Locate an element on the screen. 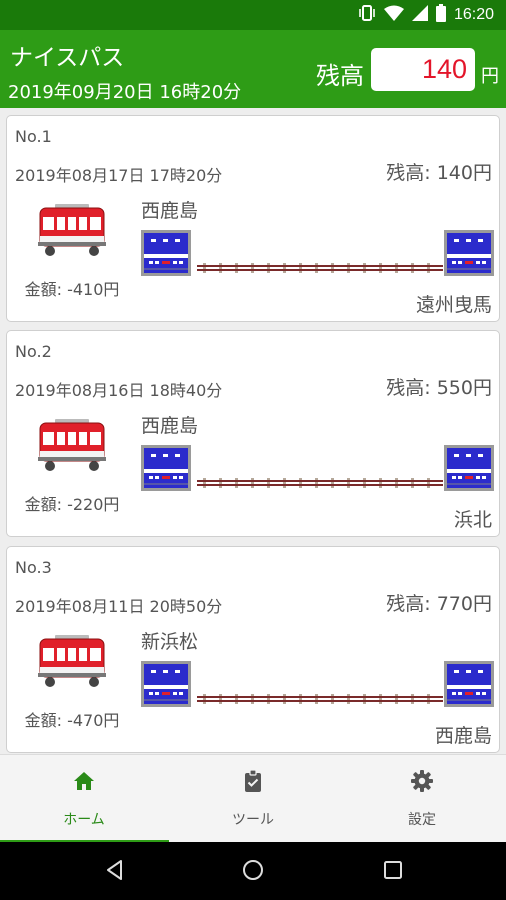 Image resolution: width=506 pixels, height=900 pixels. app-bar: ナイスパス 2019年09月20日 16時20分 残高 140 円 is located at coordinates (253, 69).